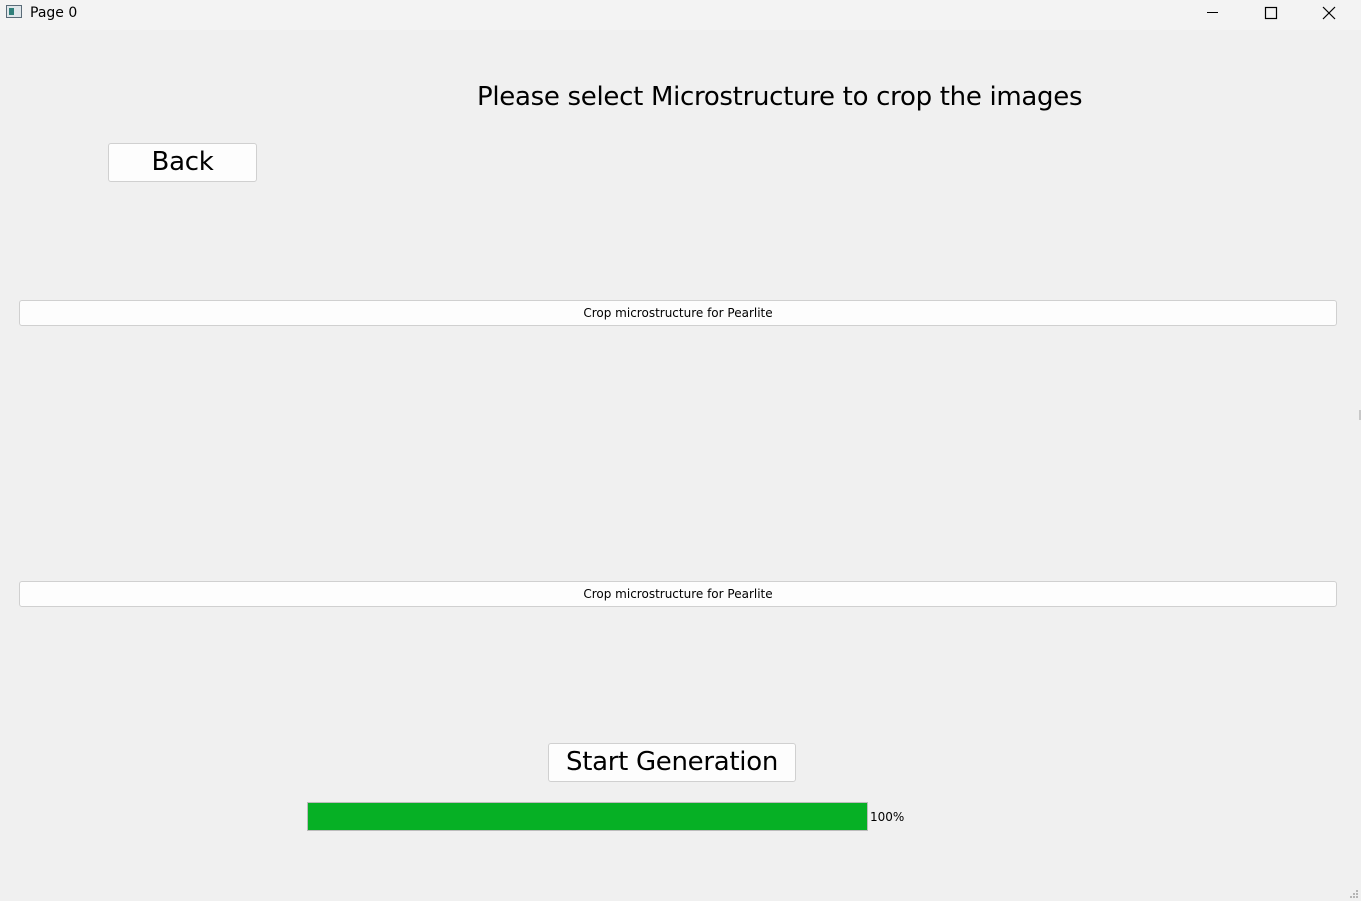 This screenshot has height=901, width=1361. I want to click on crop-pearlite-button-1: Crop microstructure for Pearlite, so click(678, 313).